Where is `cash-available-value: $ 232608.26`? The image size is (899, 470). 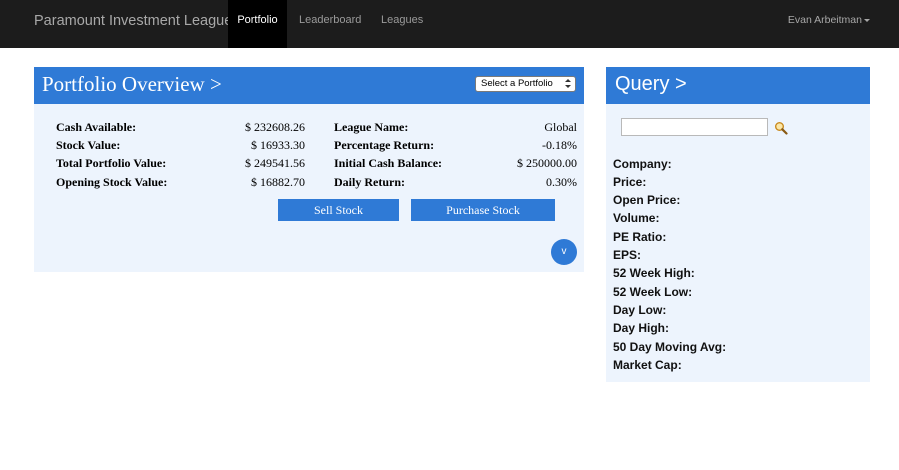
cash-available-value: $ 232608.26 is located at coordinates (275, 127).